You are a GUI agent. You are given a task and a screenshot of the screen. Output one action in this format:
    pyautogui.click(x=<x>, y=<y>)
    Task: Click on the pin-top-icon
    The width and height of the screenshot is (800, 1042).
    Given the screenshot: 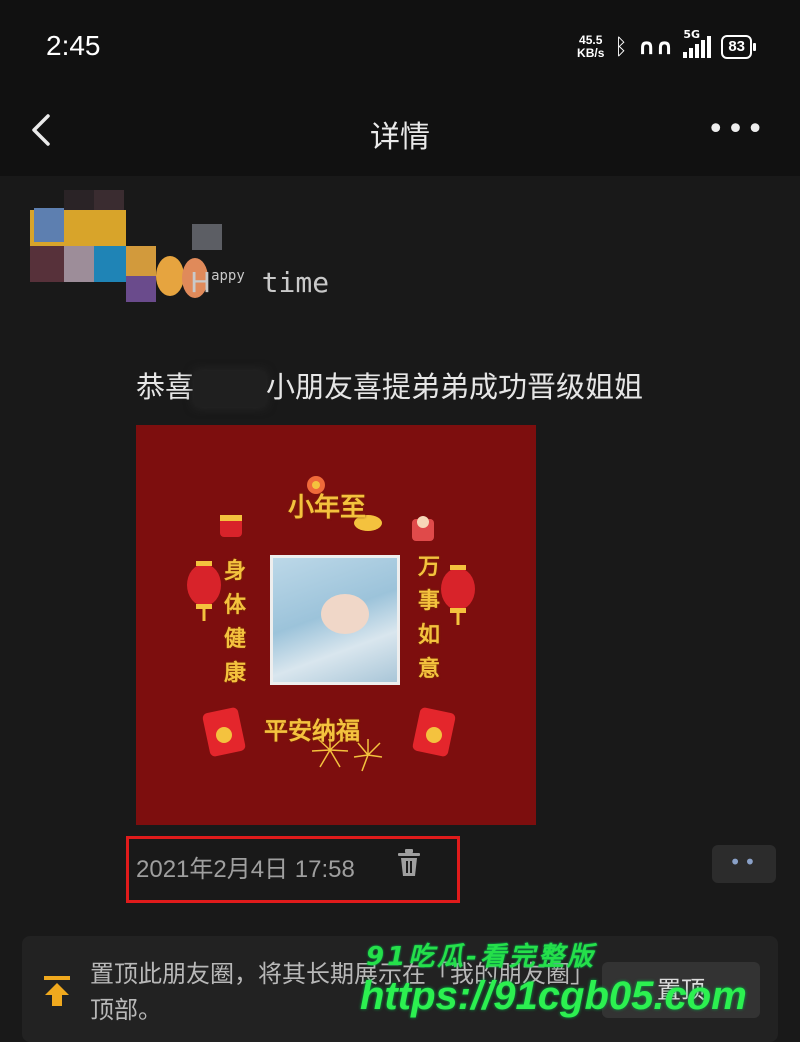 What is the action you would take?
    pyautogui.click(x=57, y=991)
    